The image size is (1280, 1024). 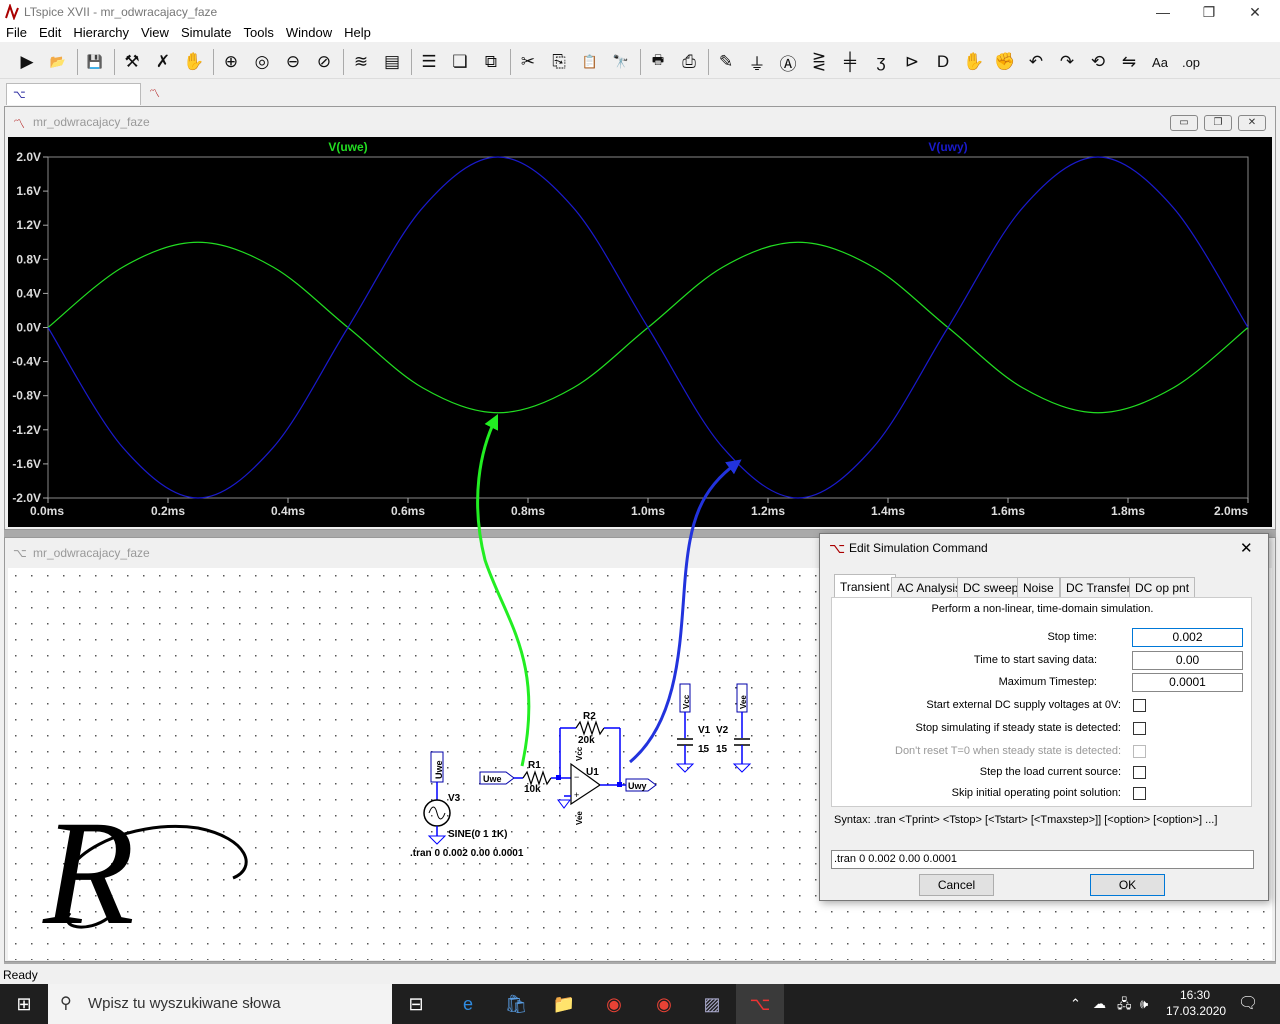 I want to click on find-icon: 🔭, so click(x=621, y=62).